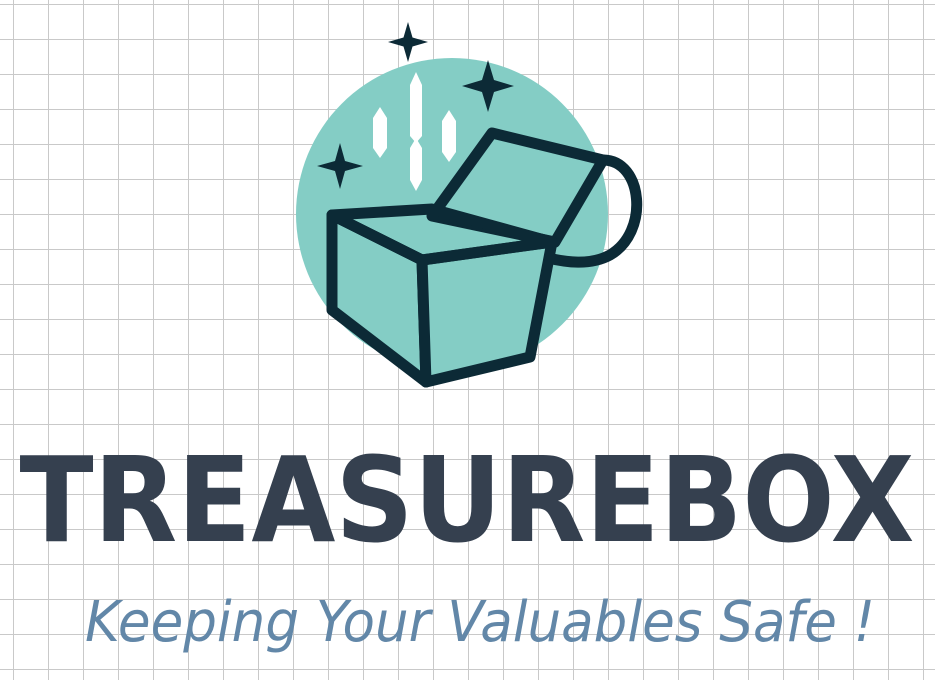 This screenshot has height=680, width=935. What do you see at coordinates (408, 42) in the screenshot?
I see `sparkle-star-top-icon` at bounding box center [408, 42].